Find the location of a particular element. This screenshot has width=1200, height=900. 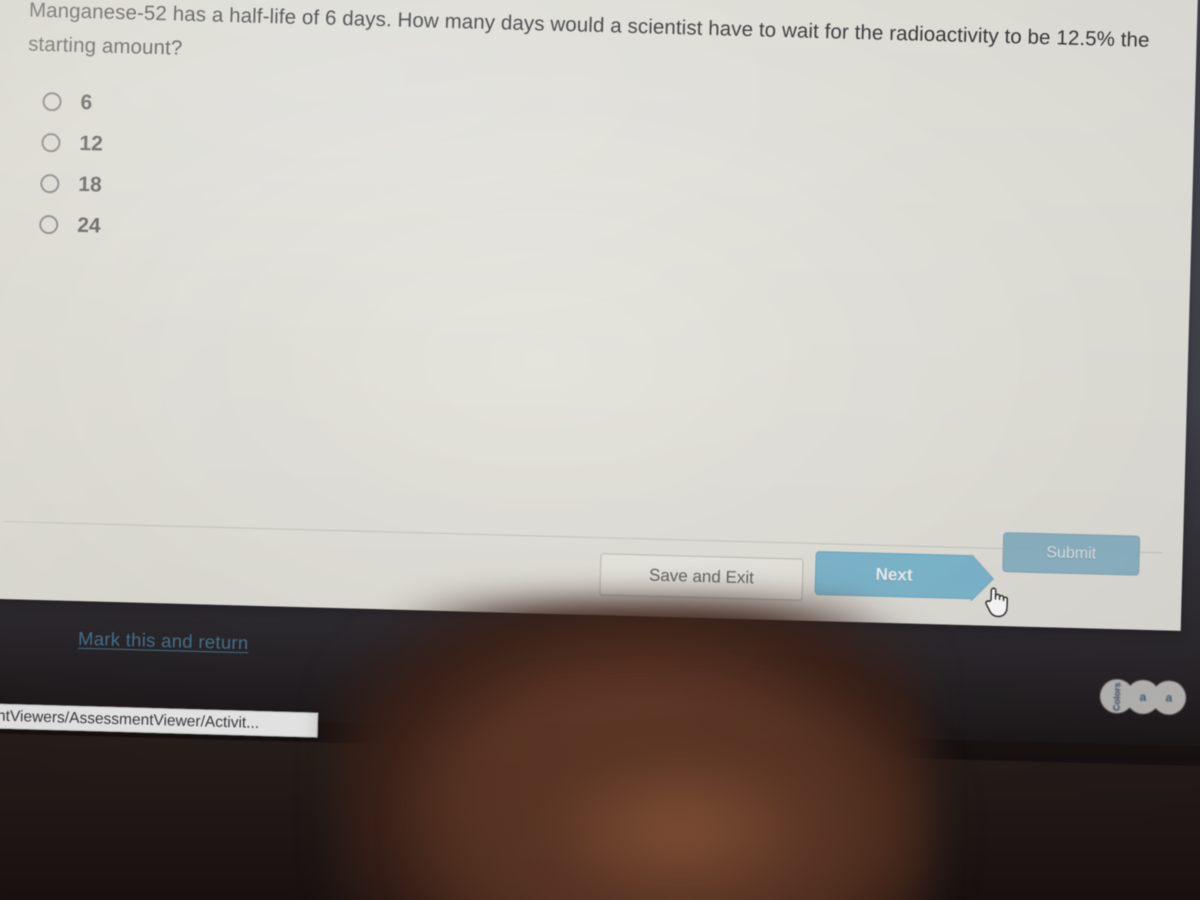

taskbar-icon-cluster: Colors a a is located at coordinates (1143, 697).